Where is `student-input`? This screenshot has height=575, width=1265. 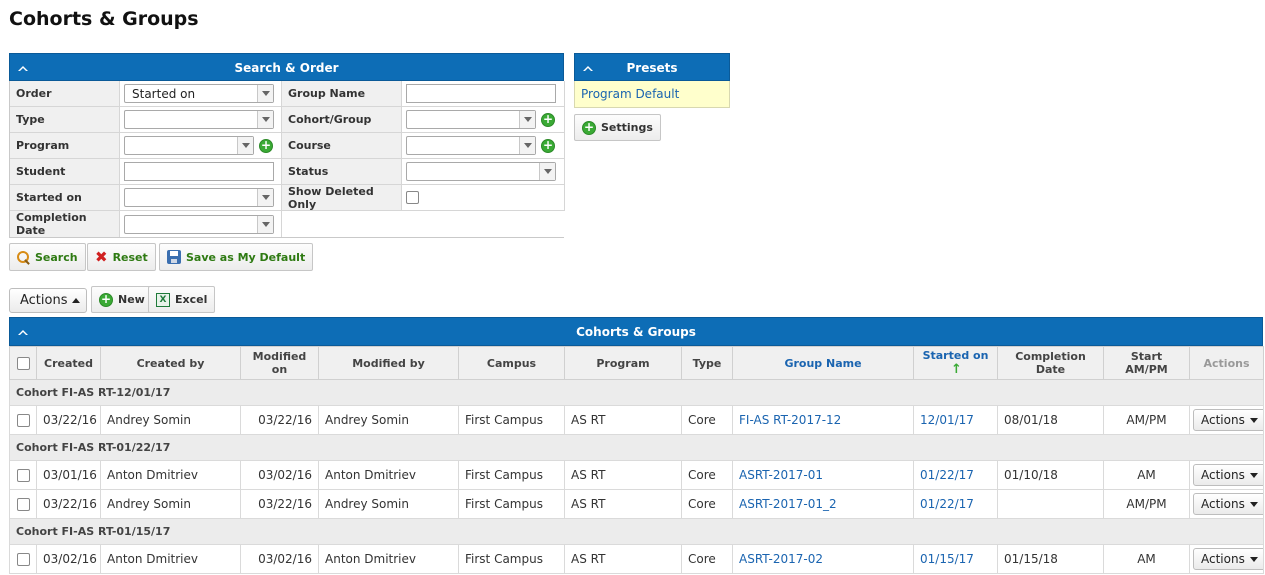 student-input is located at coordinates (199, 171).